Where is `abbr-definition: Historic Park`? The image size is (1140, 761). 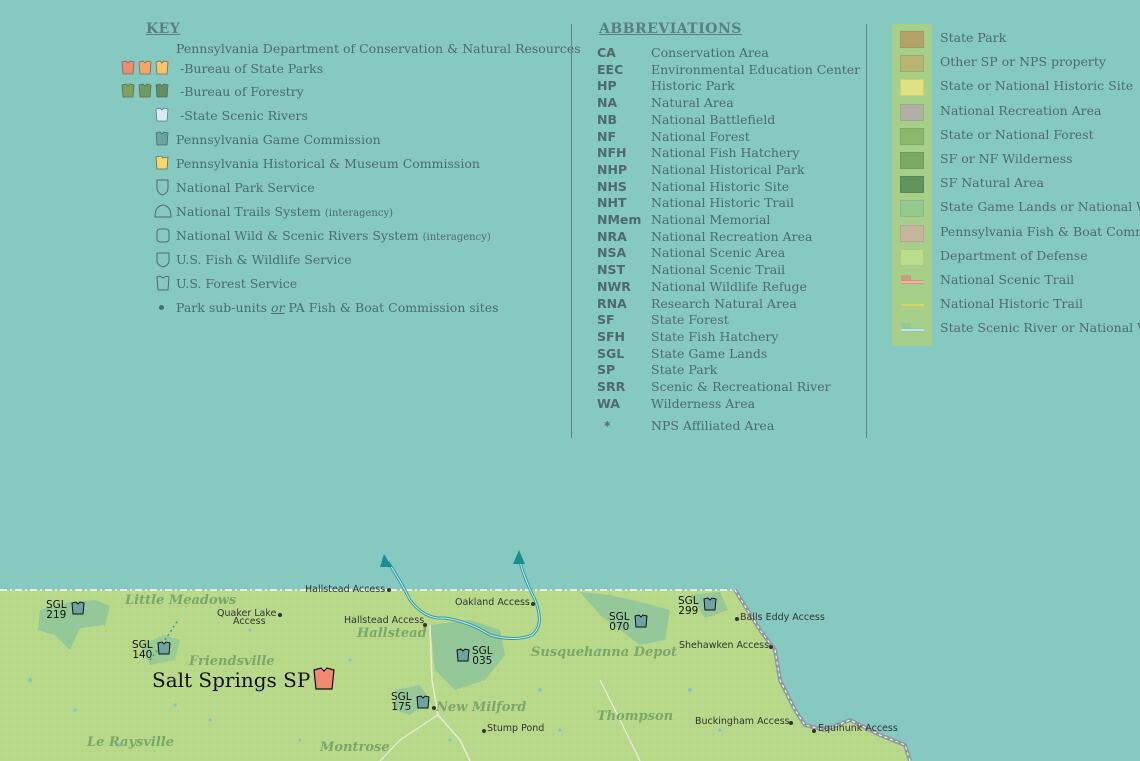
abbr-definition: Historic Park is located at coordinates (693, 86).